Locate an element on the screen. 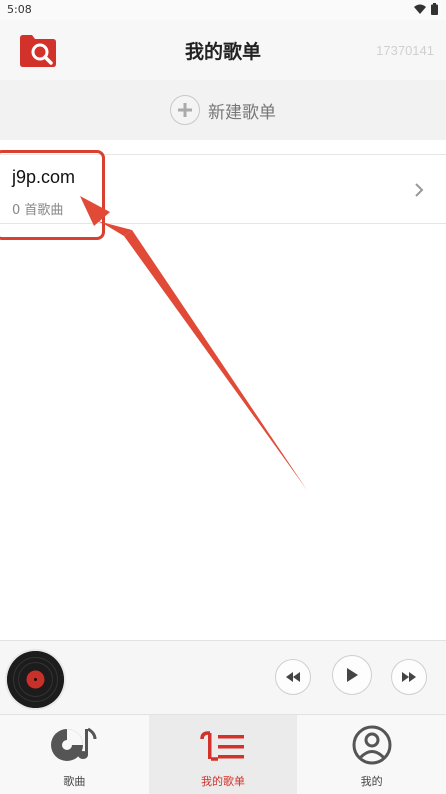 The image size is (446, 794). tab-my-playlists: 我的歌单 is located at coordinates (223, 754).